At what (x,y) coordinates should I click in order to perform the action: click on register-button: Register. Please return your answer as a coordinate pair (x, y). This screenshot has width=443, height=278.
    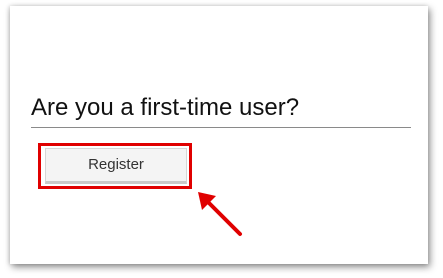
    Looking at the image, I should click on (116, 166).